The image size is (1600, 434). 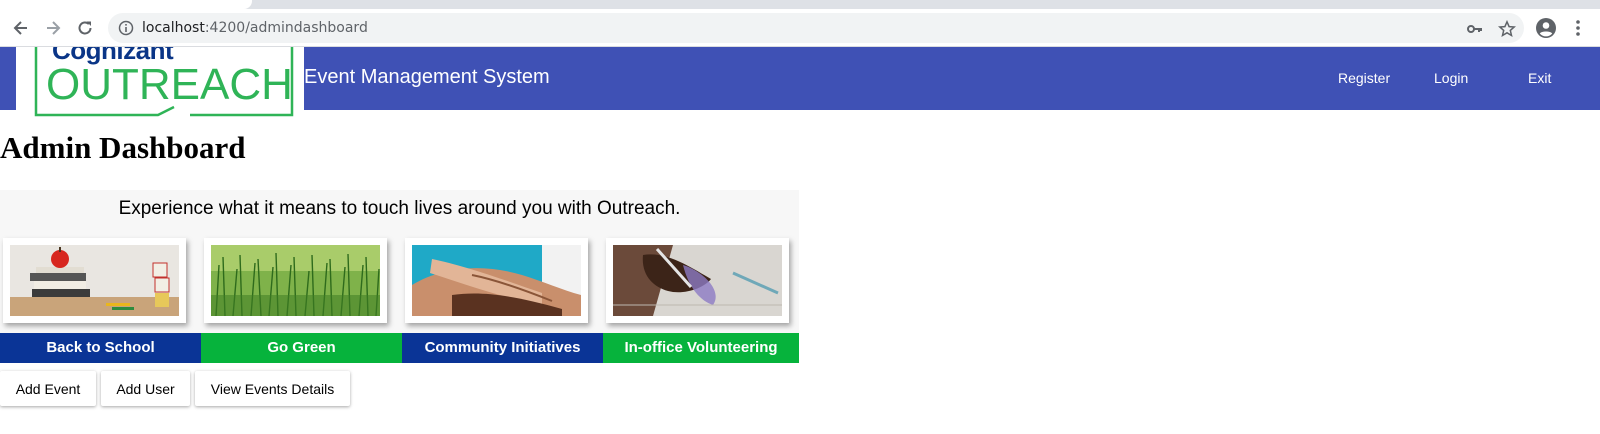 What do you see at coordinates (94, 280) in the screenshot?
I see `back-to-school-image` at bounding box center [94, 280].